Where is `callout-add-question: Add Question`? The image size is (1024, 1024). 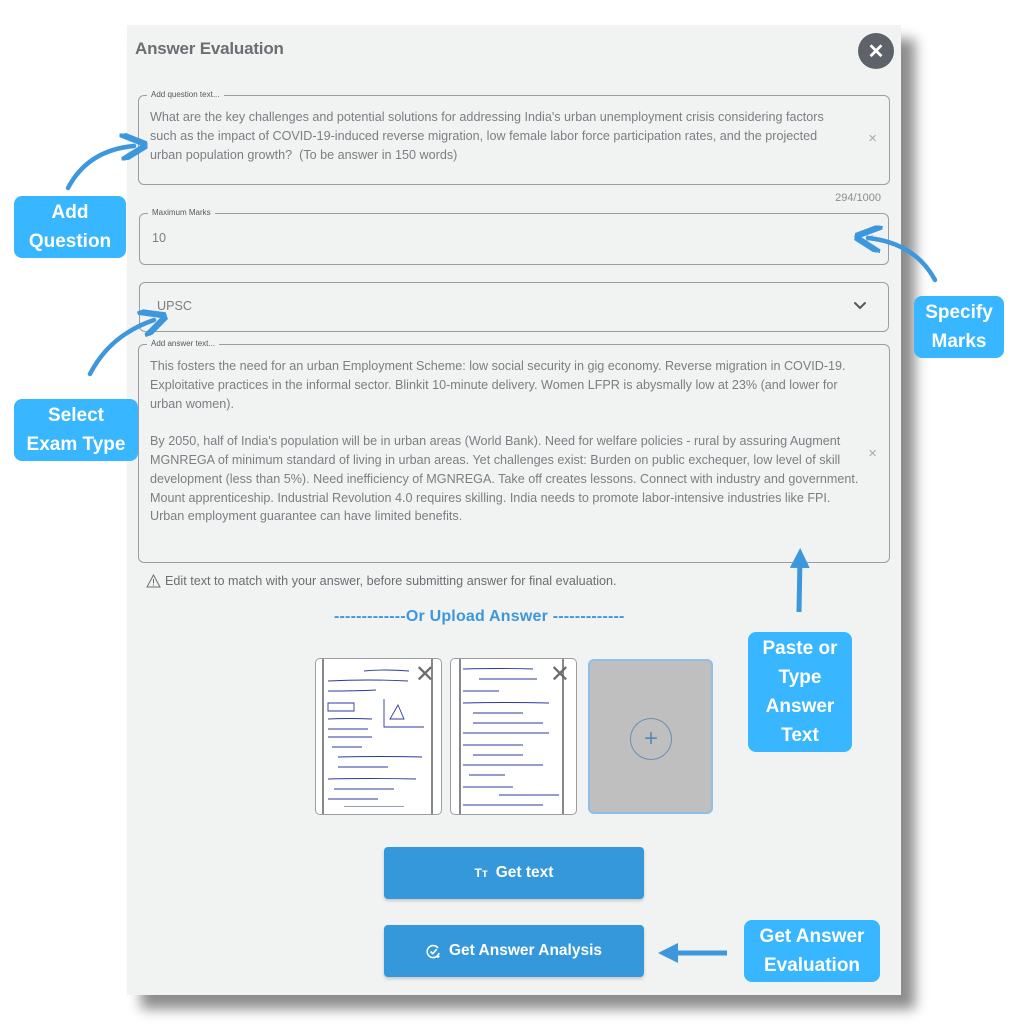 callout-add-question: Add Question is located at coordinates (70, 227).